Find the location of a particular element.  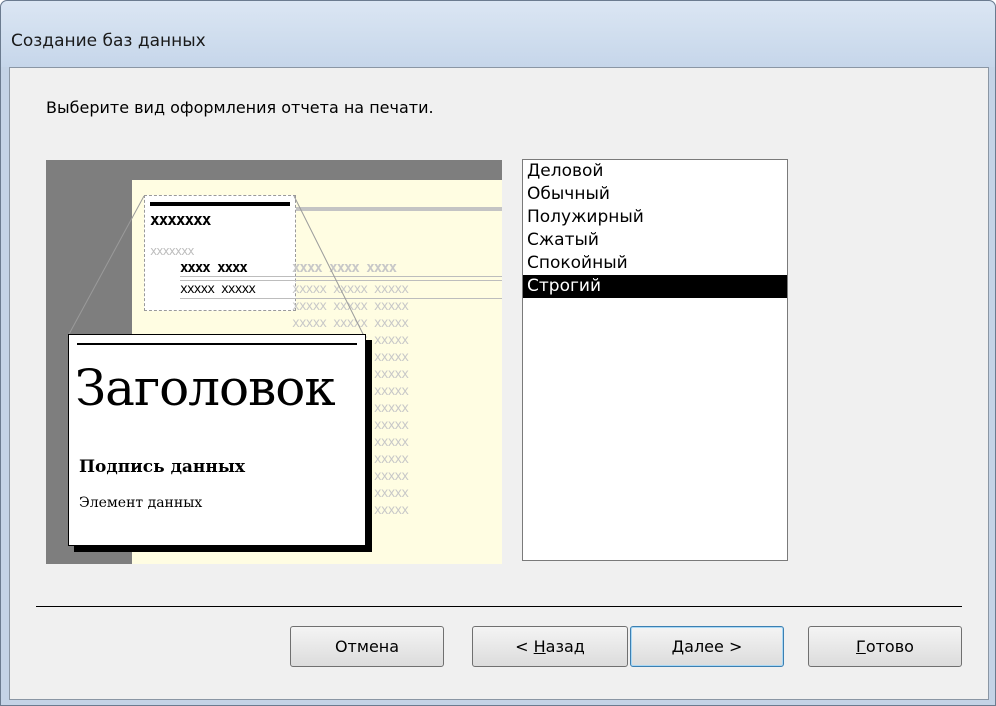

window-title: Создание баз данных is located at coordinates (108, 41).